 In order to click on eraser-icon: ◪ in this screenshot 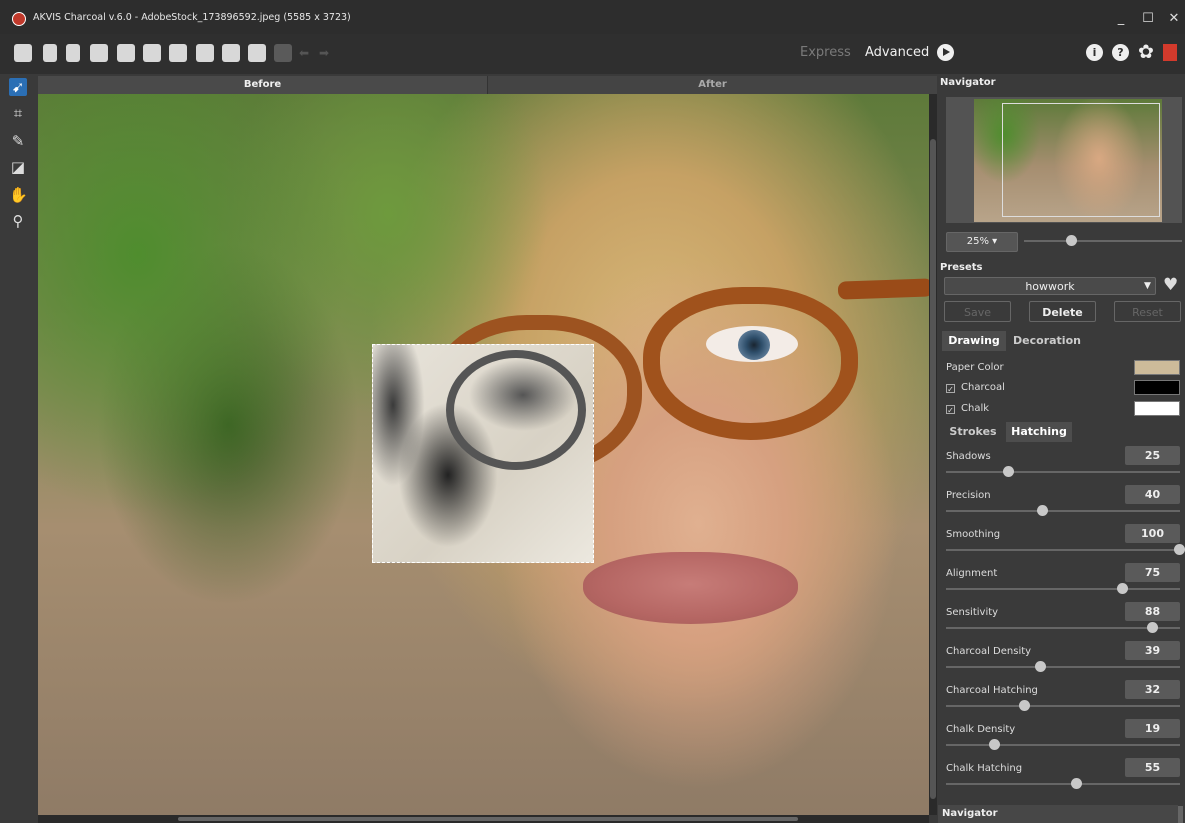, I will do `click(18, 167)`.